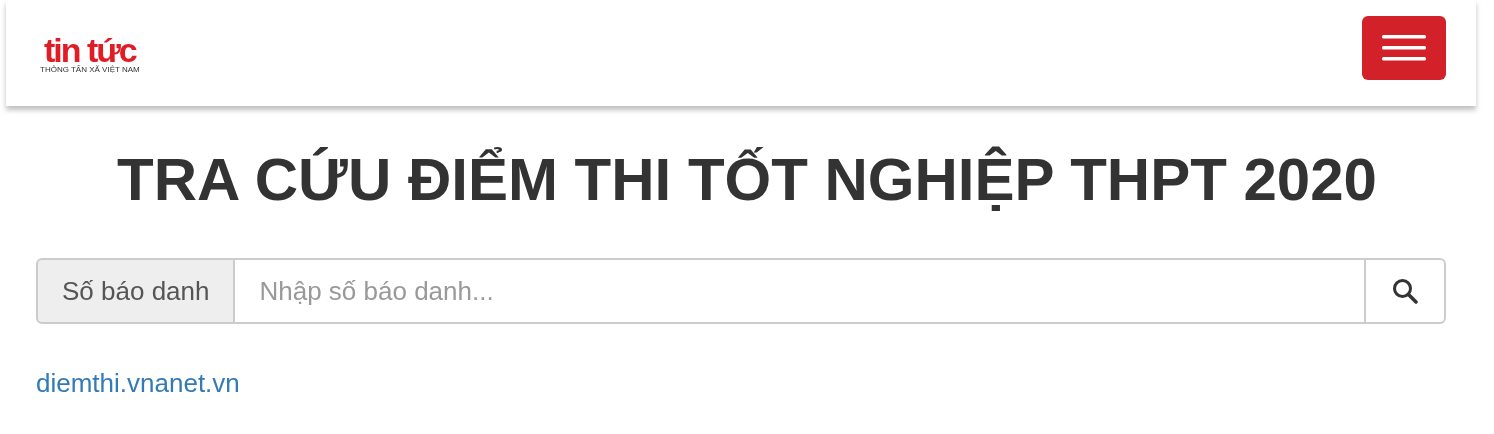 This screenshot has width=1494, height=434. I want to click on site-link: diemthi.vnanet.vn, so click(138, 383).